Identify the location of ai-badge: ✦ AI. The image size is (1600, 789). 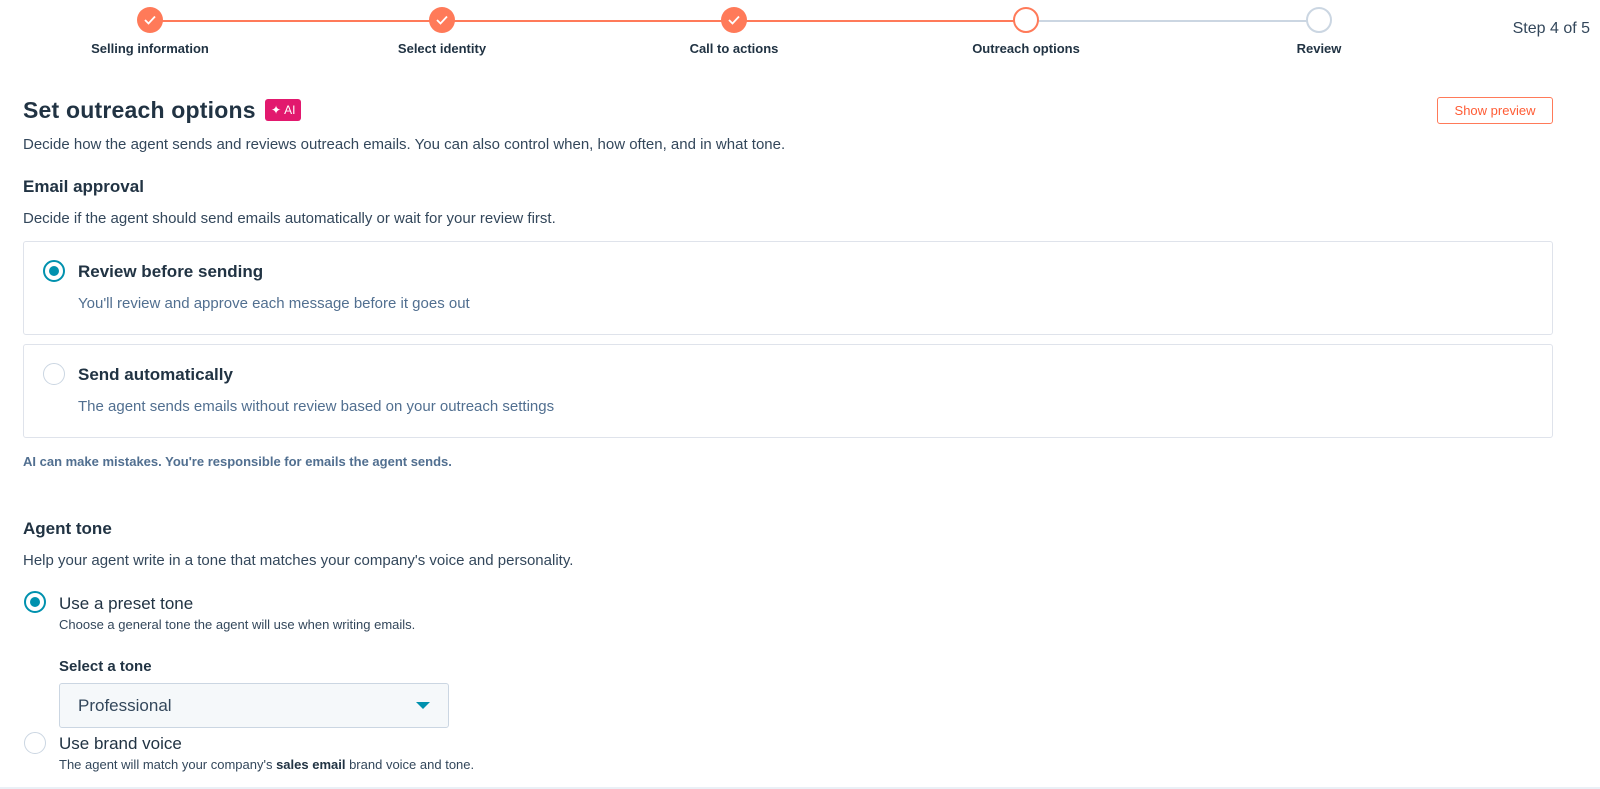
(283, 110).